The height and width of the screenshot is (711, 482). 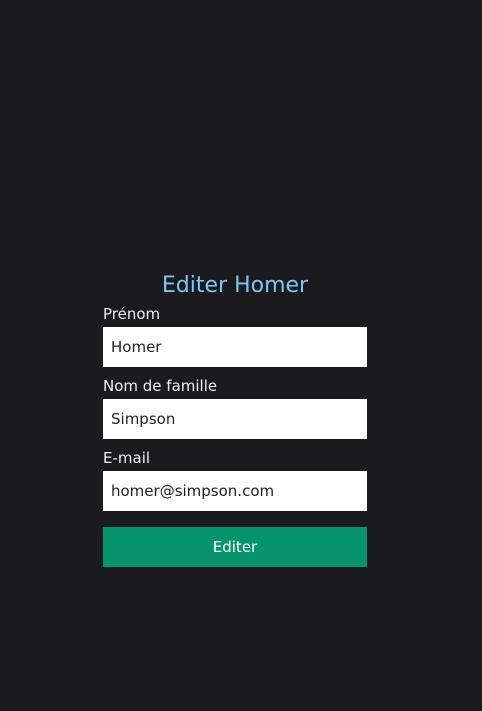 I want to click on email-field: E-mail, so click(x=235, y=478).